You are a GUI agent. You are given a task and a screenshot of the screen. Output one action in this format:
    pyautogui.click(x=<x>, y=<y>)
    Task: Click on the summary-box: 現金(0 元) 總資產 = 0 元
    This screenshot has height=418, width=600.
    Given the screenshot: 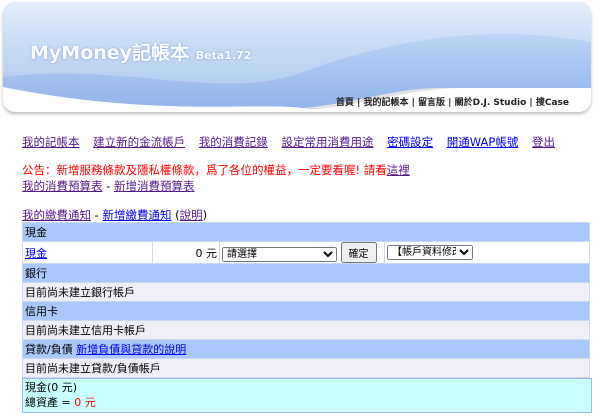 What is the action you would take?
    pyautogui.click(x=307, y=395)
    